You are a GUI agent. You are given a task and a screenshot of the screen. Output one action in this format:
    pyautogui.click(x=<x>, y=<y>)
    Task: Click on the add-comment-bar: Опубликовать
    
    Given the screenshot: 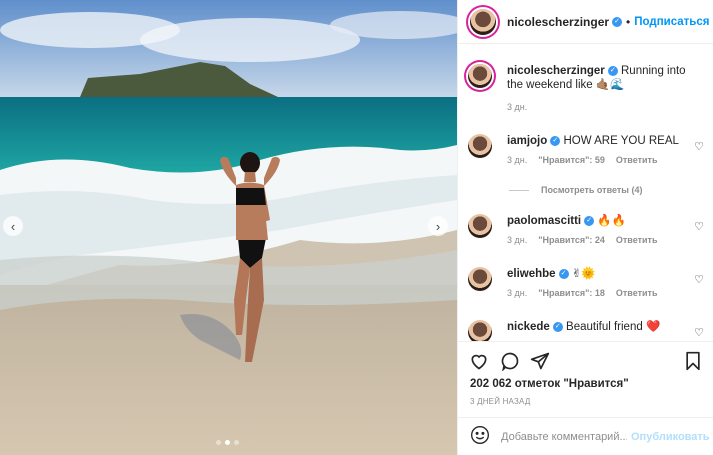 What is the action you would take?
    pyautogui.click(x=585, y=436)
    